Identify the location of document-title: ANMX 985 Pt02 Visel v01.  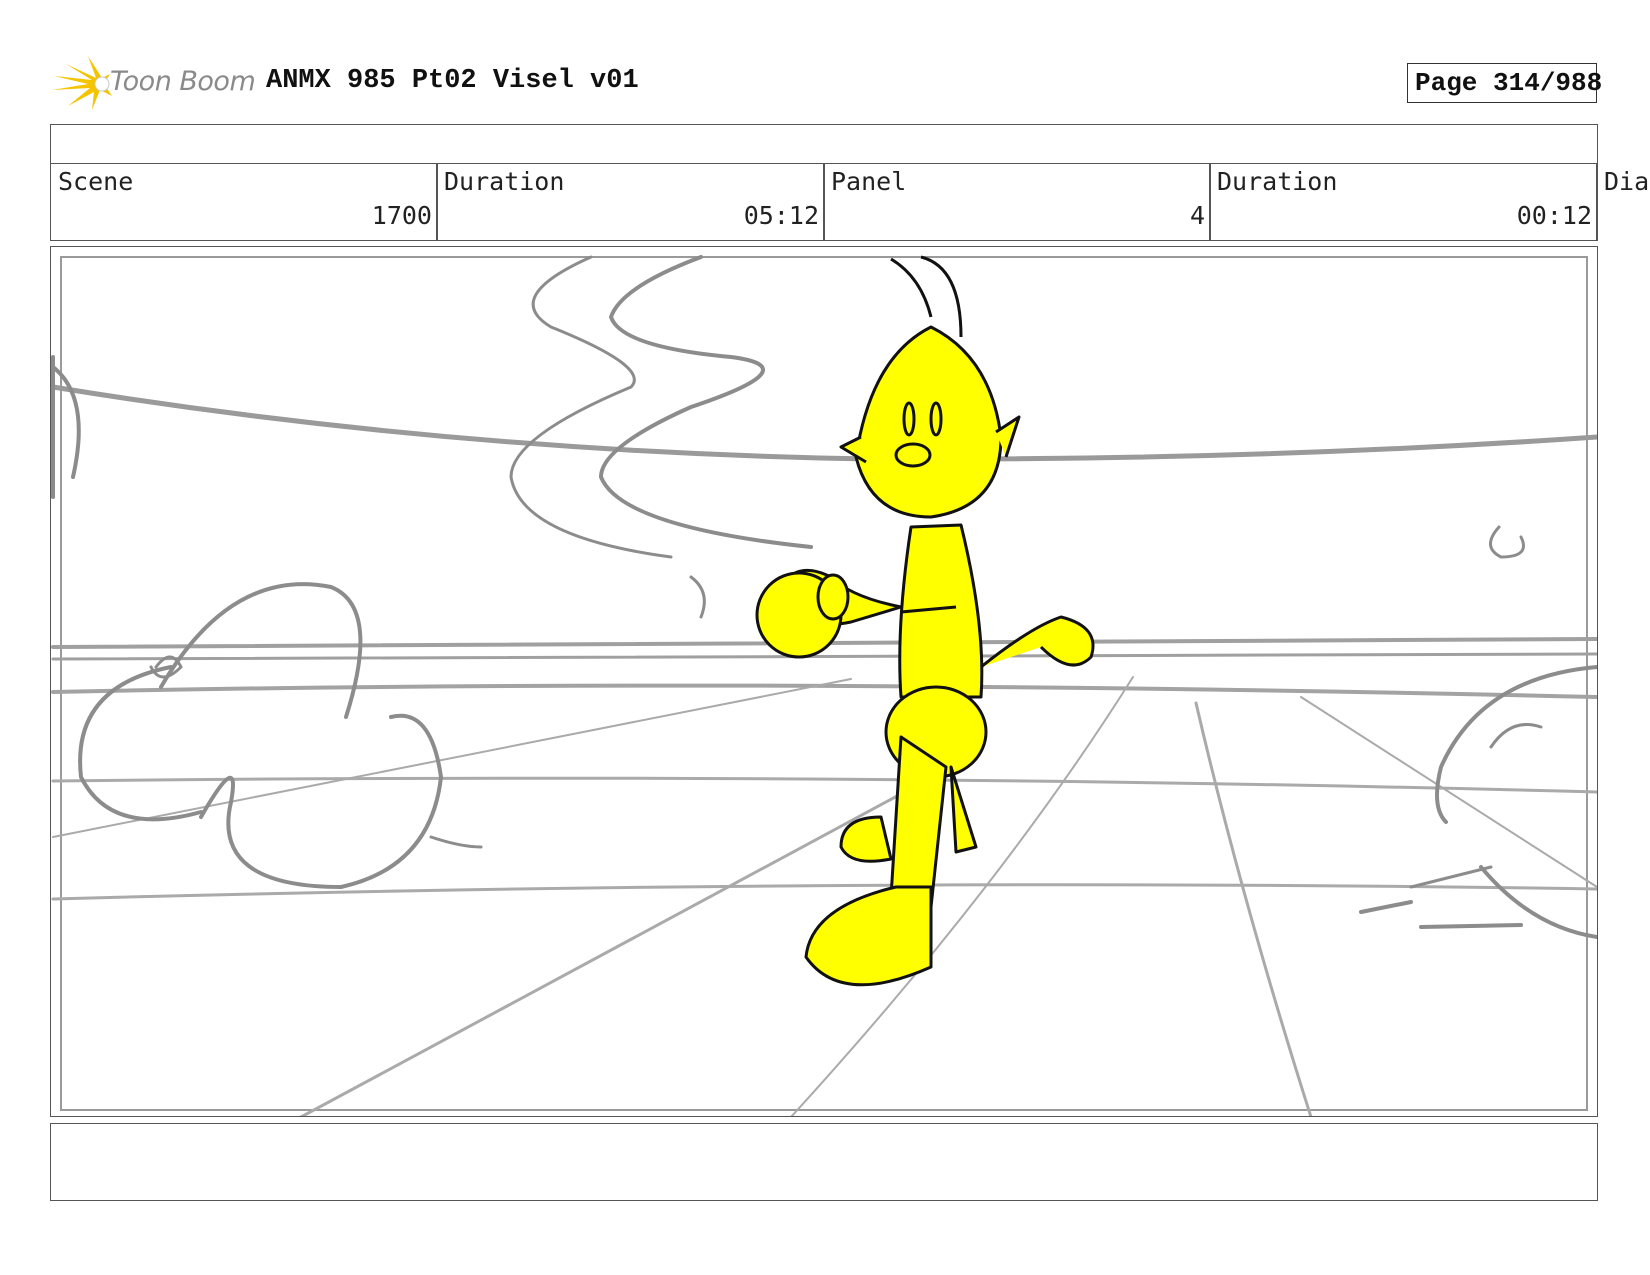
(452, 81).